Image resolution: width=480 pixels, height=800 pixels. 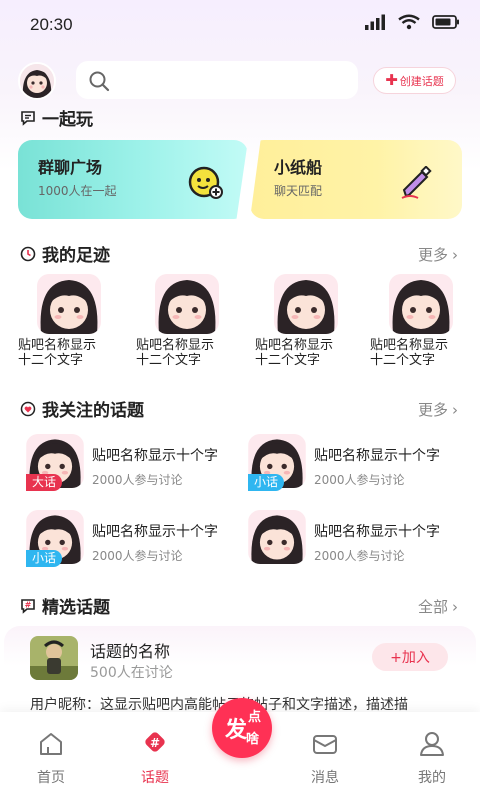 I want to click on fab-main-label: 发, so click(x=235, y=730).